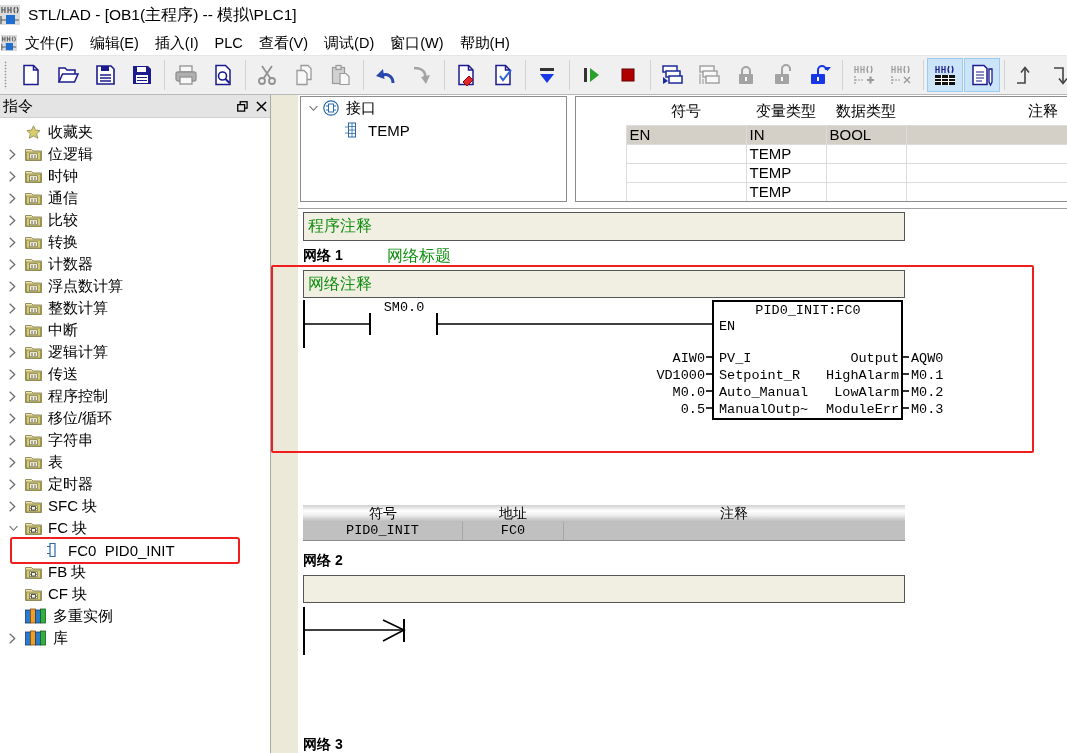 This screenshot has height=753, width=1067. Describe the element at coordinates (70, 154) in the screenshot. I see `tree-item: 位逻辑` at that location.